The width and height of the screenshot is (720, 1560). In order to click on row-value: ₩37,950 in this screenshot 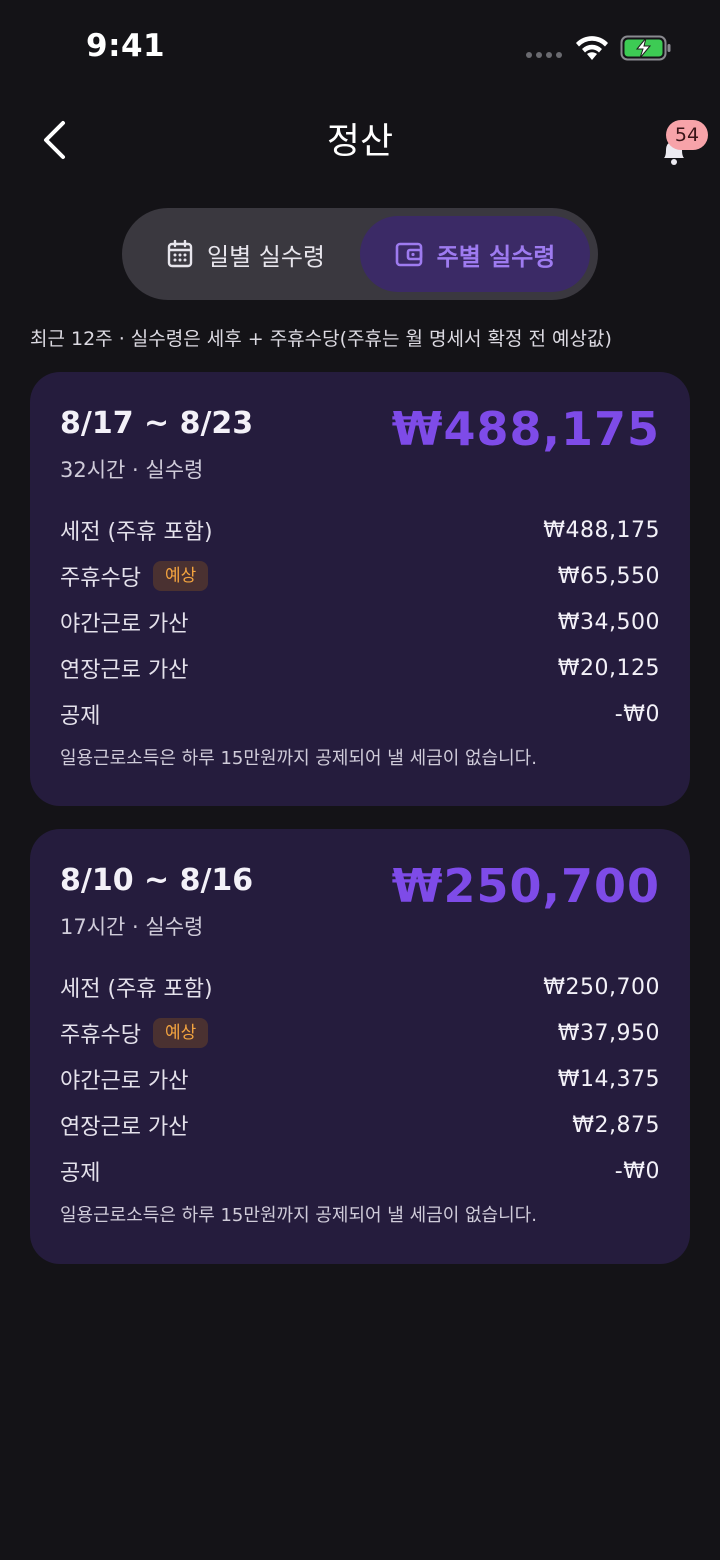, I will do `click(608, 1033)`.